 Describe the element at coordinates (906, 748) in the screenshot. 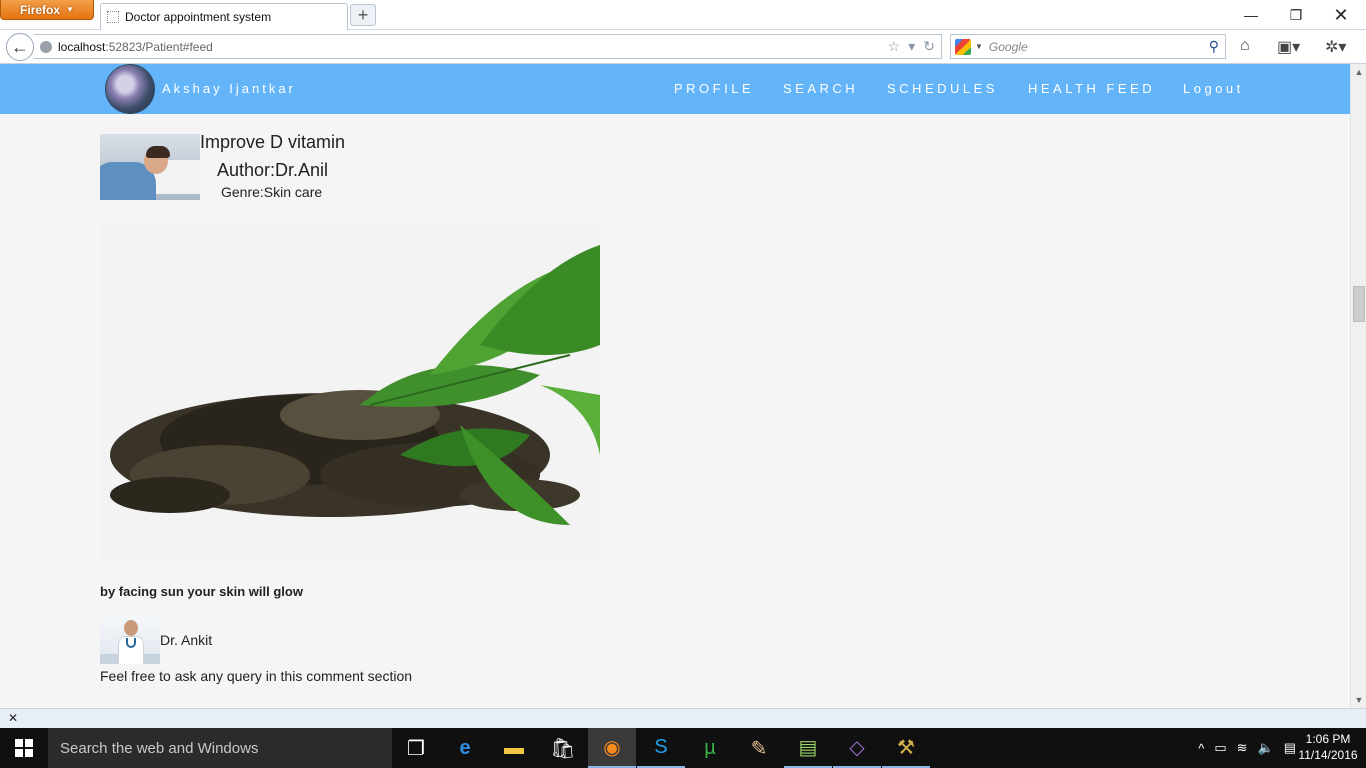

I see `tools-app-icon: ⚒` at that location.